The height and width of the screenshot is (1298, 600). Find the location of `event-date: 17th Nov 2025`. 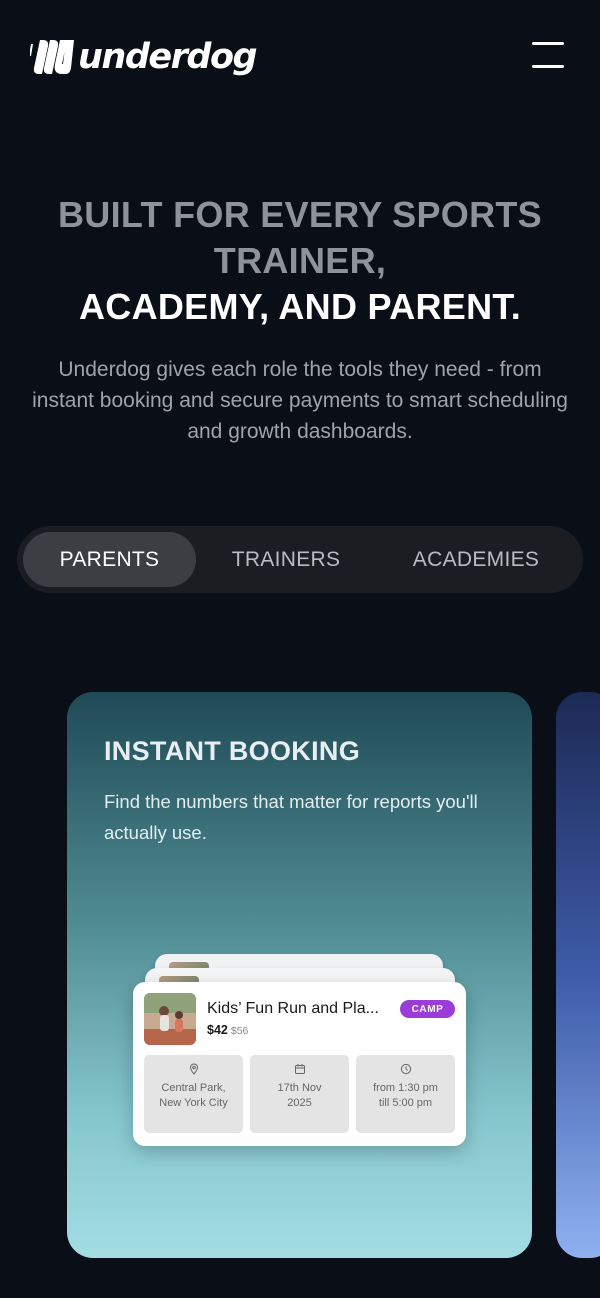

event-date: 17th Nov 2025 is located at coordinates (299, 1094).